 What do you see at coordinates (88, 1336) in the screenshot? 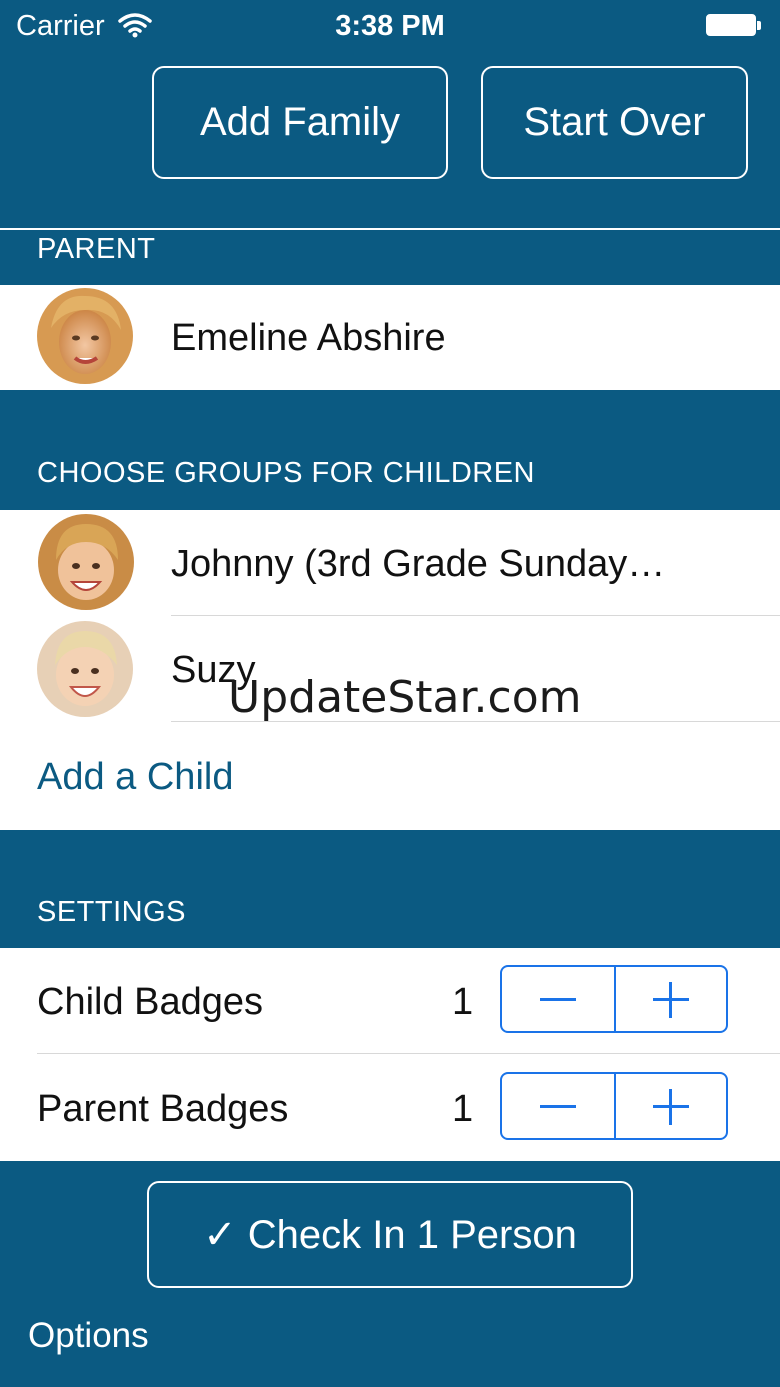
I see `options-link: Options` at bounding box center [88, 1336].